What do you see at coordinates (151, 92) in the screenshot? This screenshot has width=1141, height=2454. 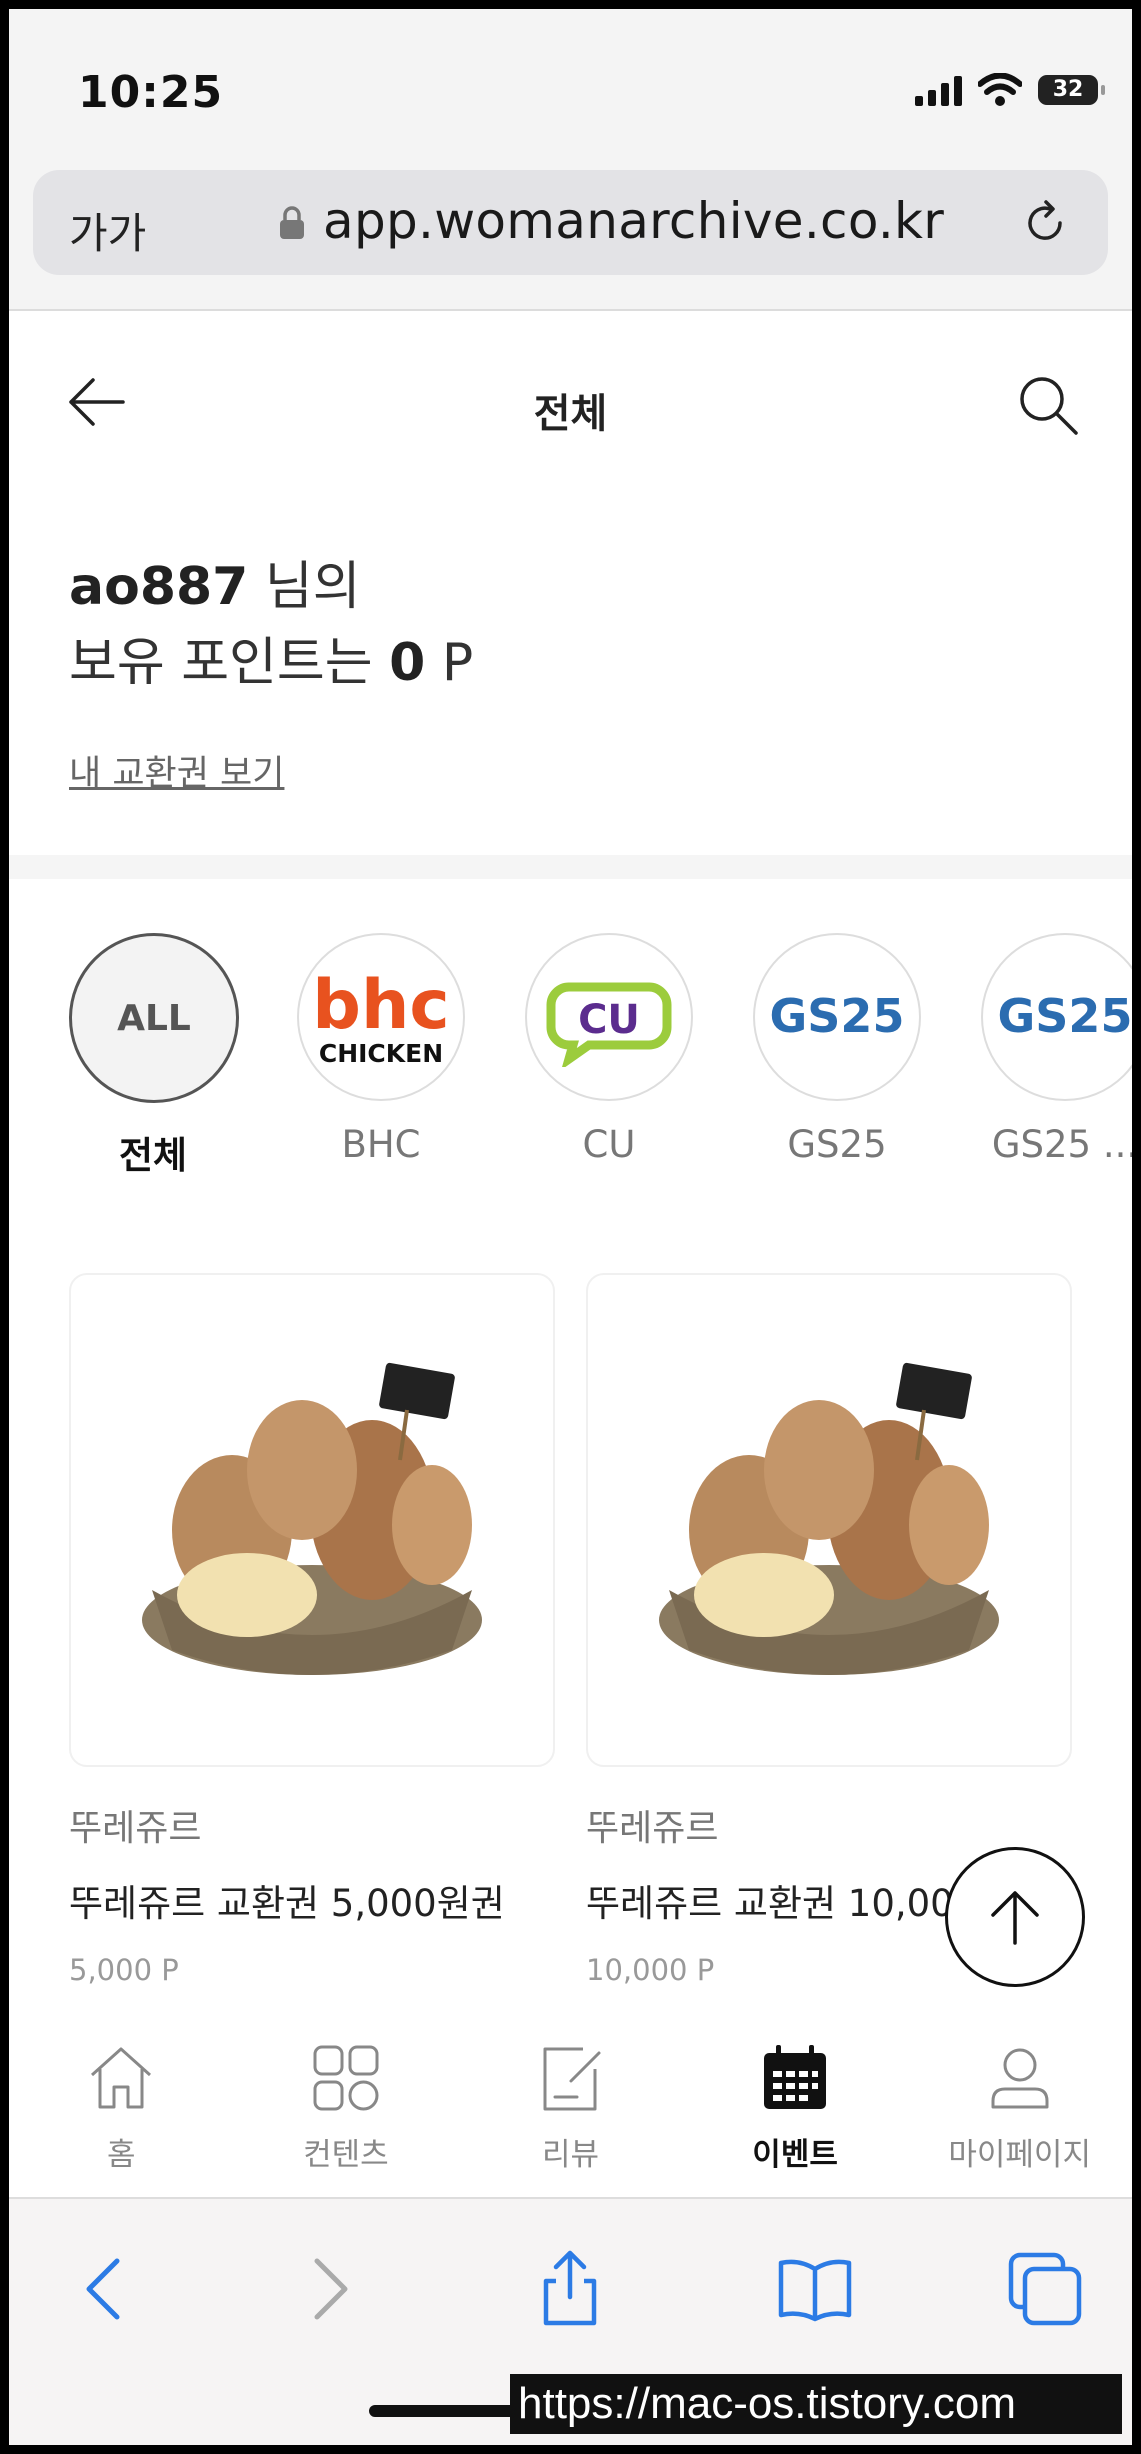 I see `status-time: 10:25` at bounding box center [151, 92].